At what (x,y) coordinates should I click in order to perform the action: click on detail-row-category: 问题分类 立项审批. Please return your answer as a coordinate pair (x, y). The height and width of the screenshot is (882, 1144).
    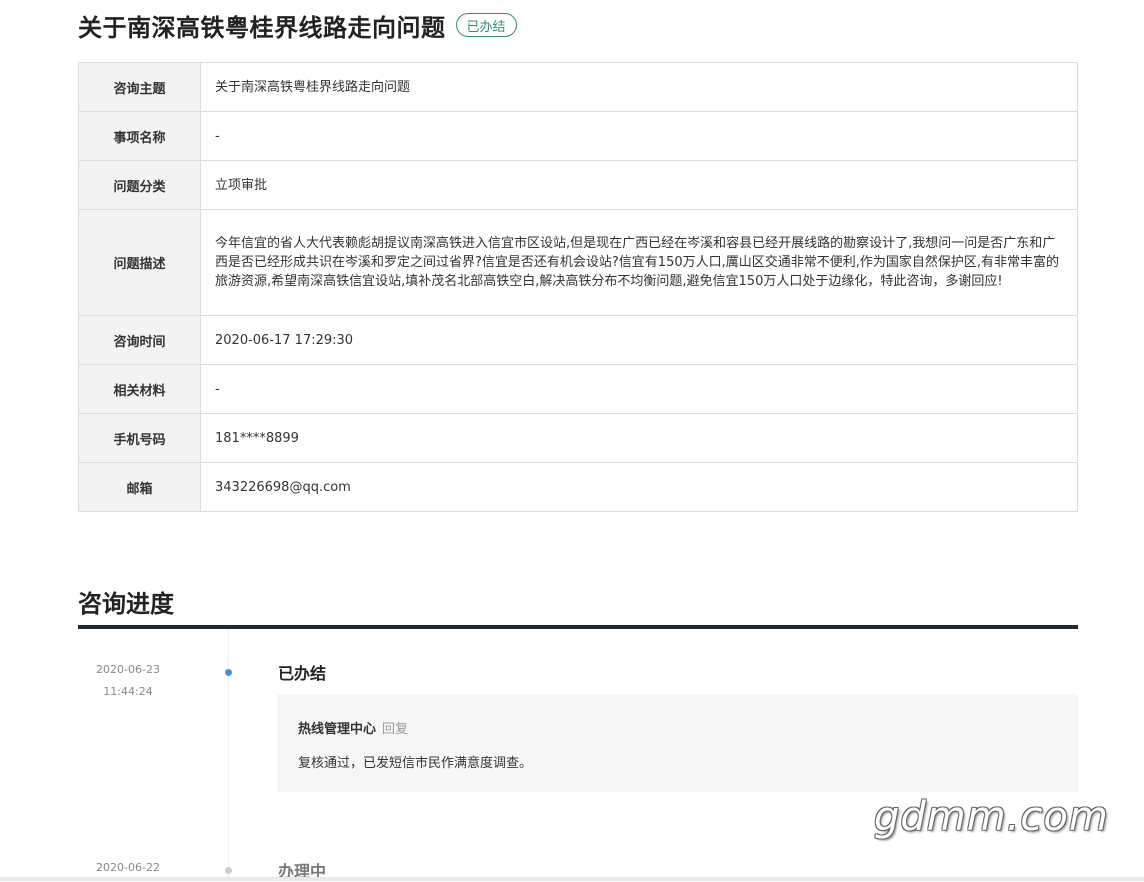
    Looking at the image, I should click on (578, 185).